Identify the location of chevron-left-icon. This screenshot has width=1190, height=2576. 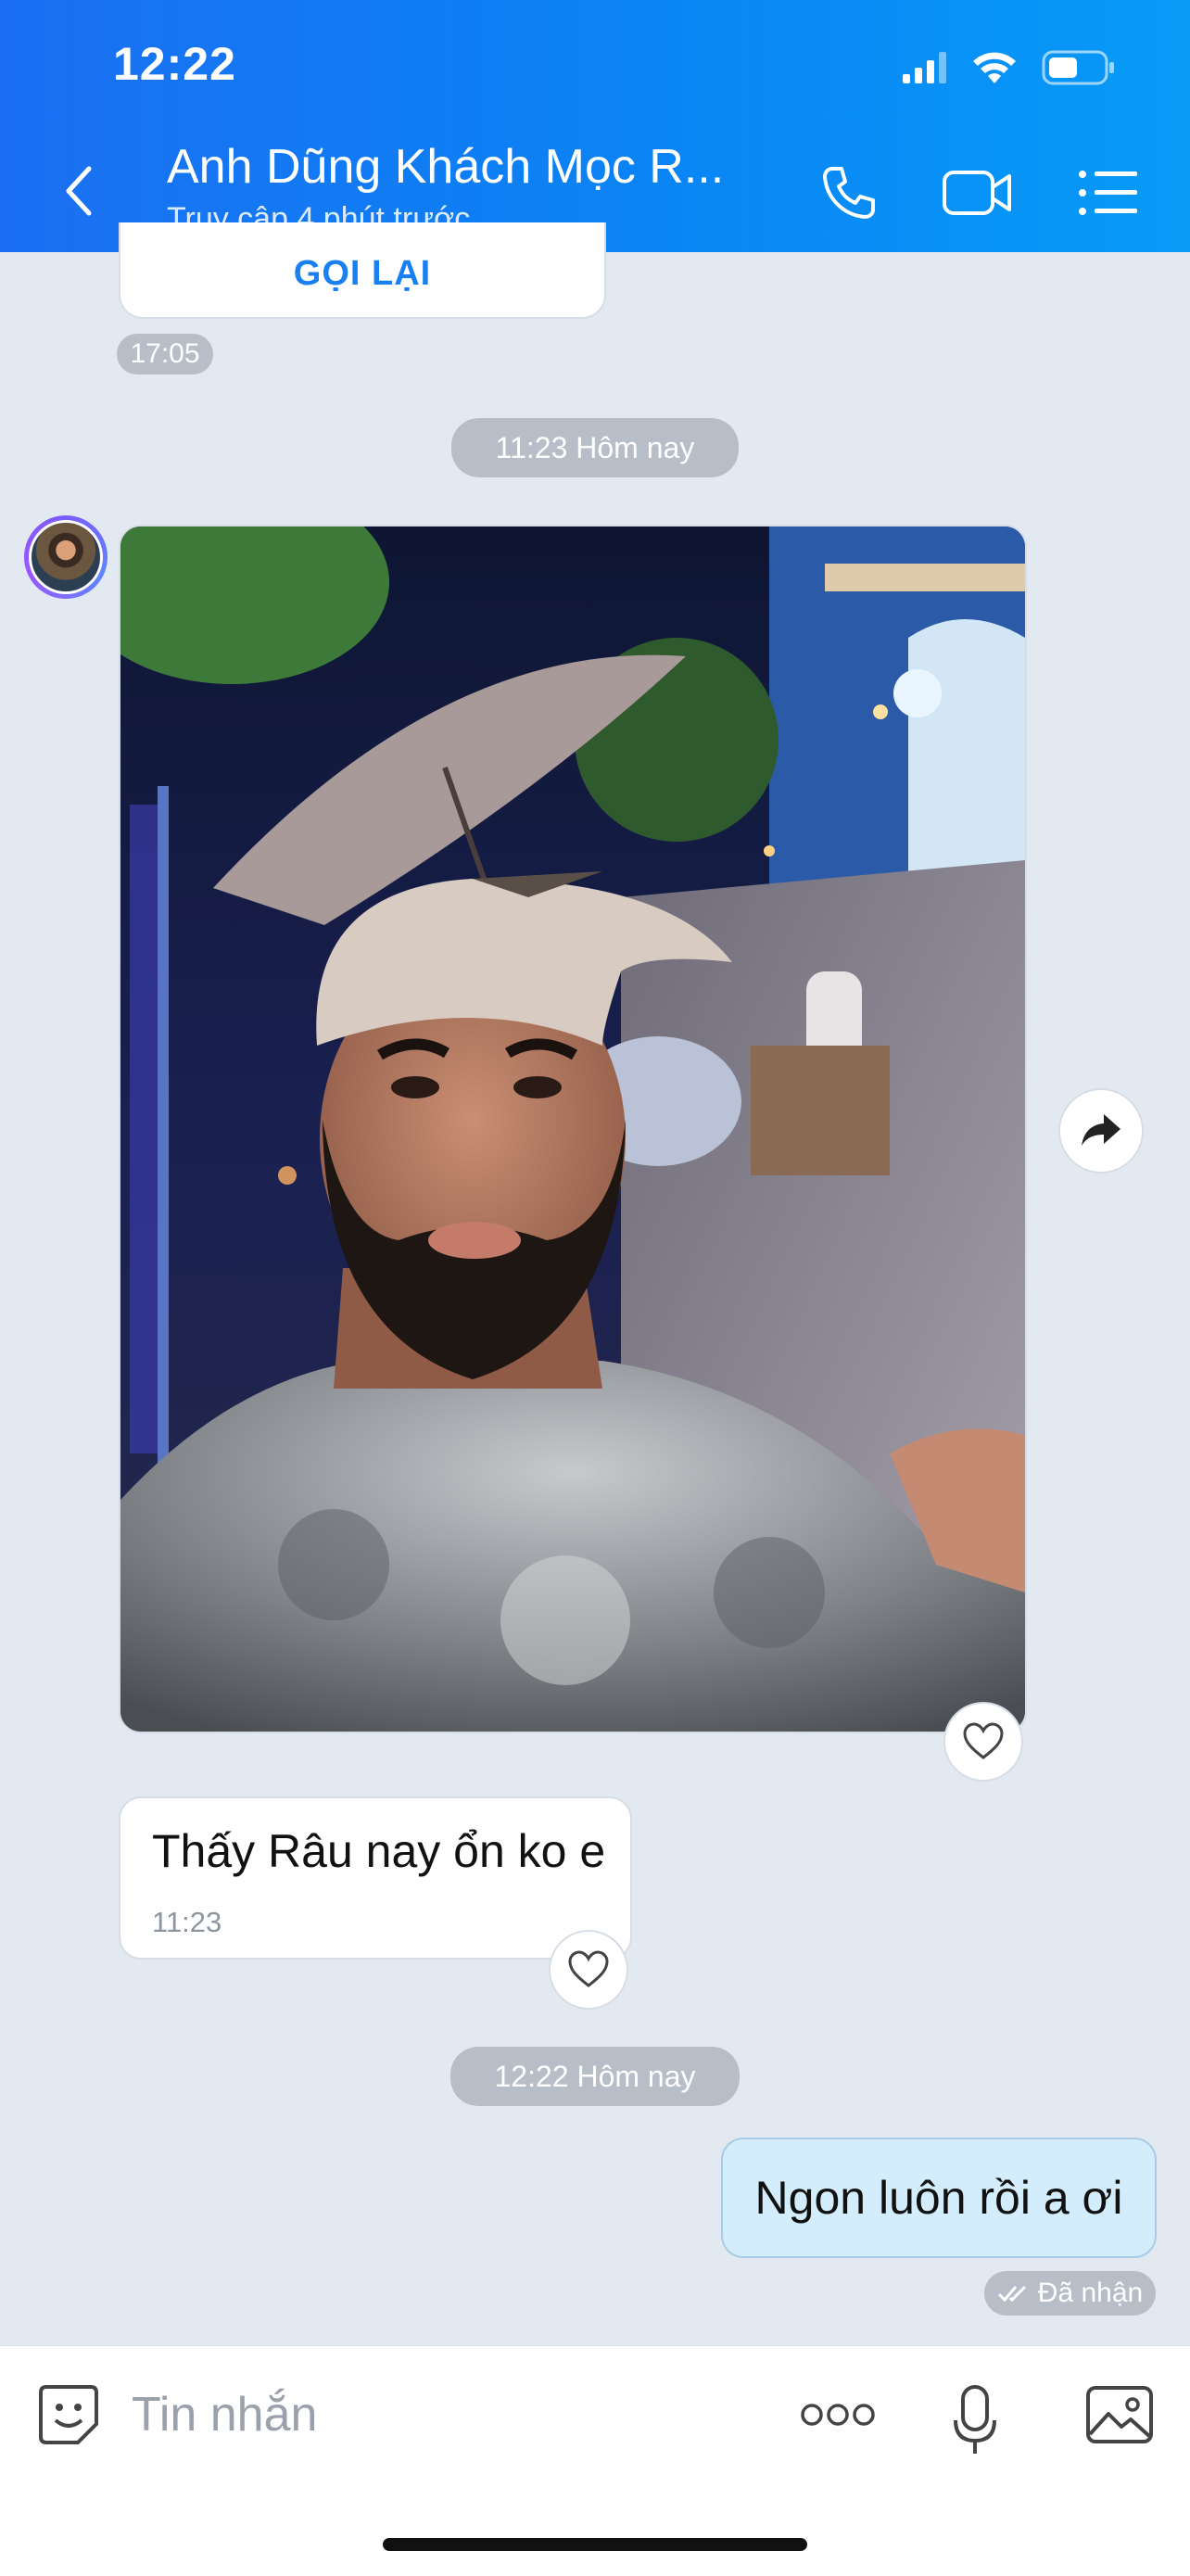
(79, 191).